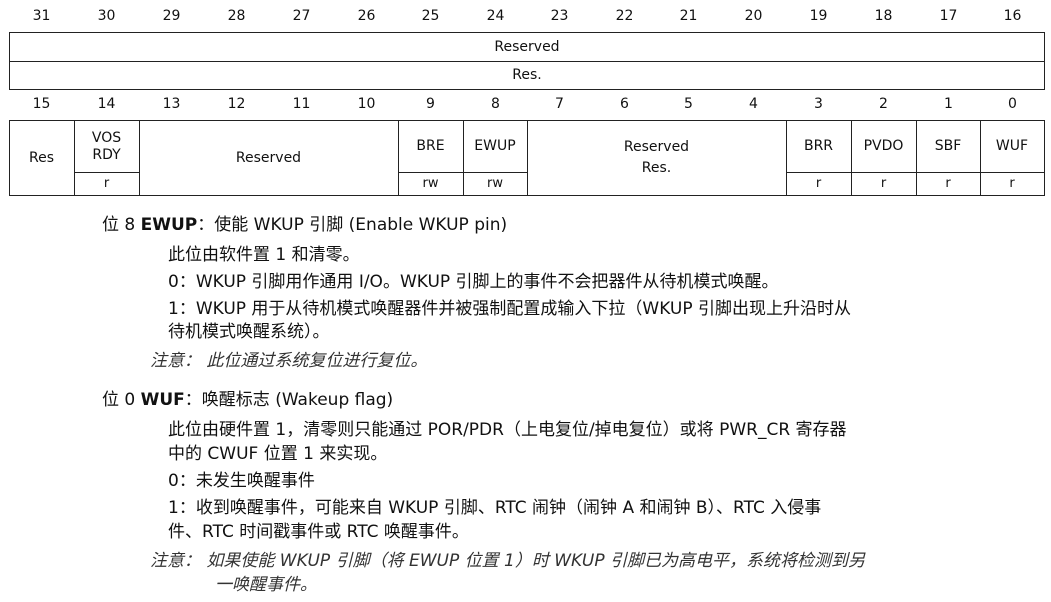 The image size is (1051, 602). What do you see at coordinates (883, 183) in the screenshot?
I see `access-pvdo: r` at bounding box center [883, 183].